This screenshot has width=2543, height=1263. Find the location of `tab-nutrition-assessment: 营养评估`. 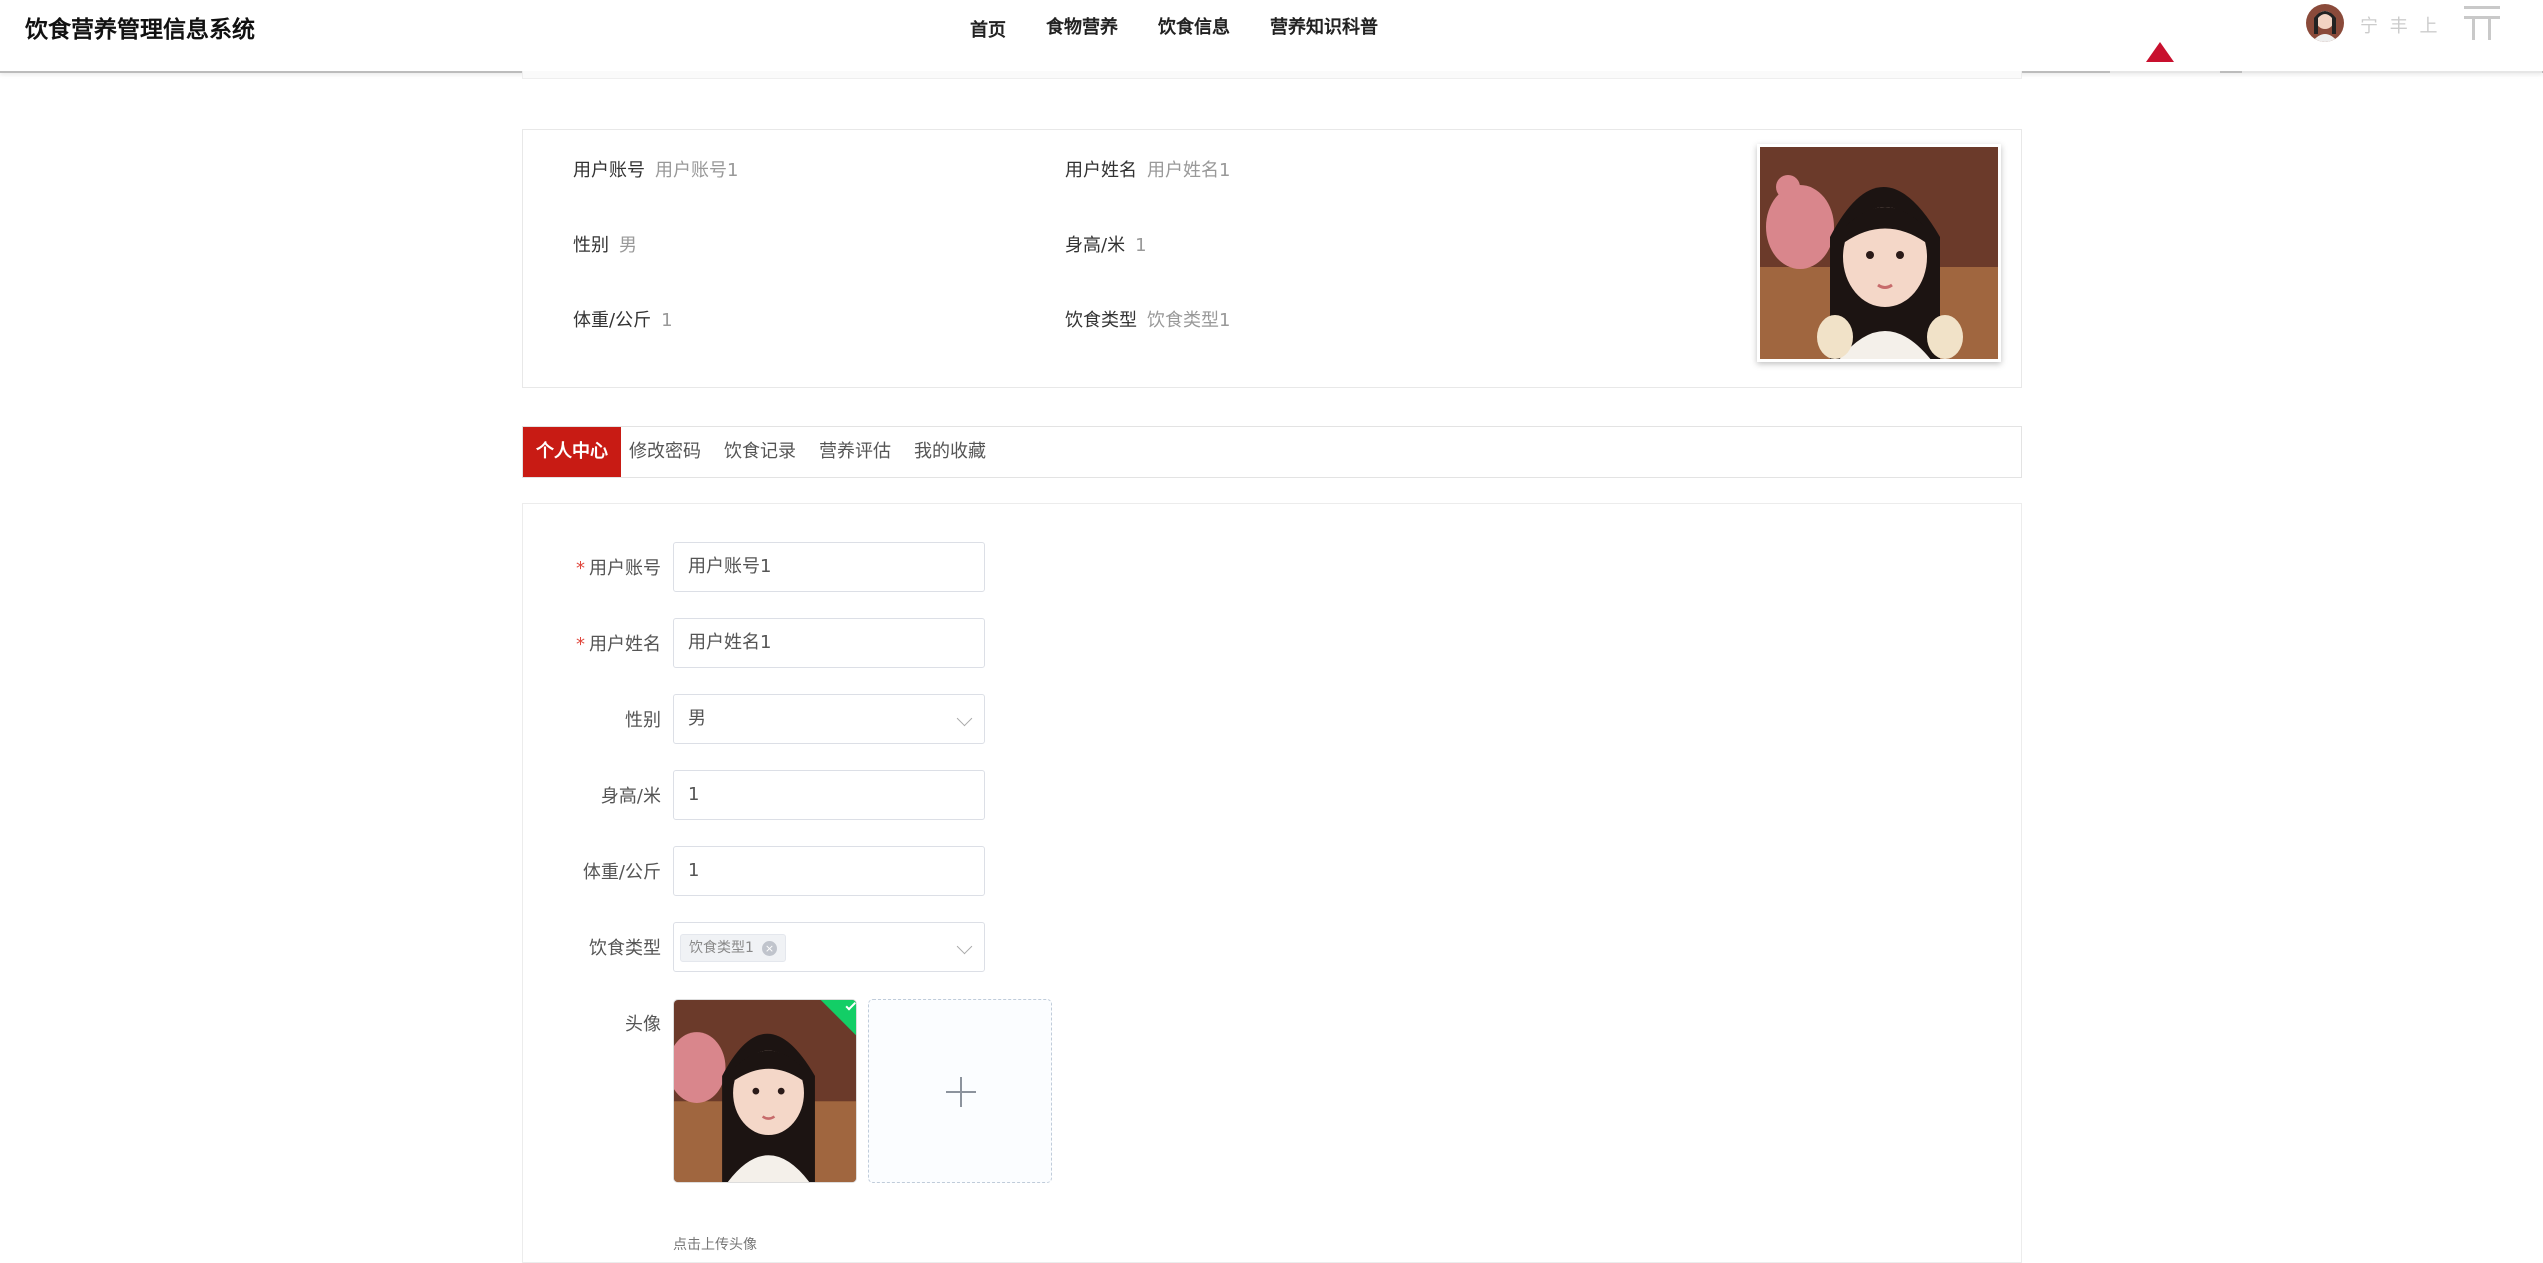

tab-nutrition-assessment: 营养评估 is located at coordinates (855, 452).